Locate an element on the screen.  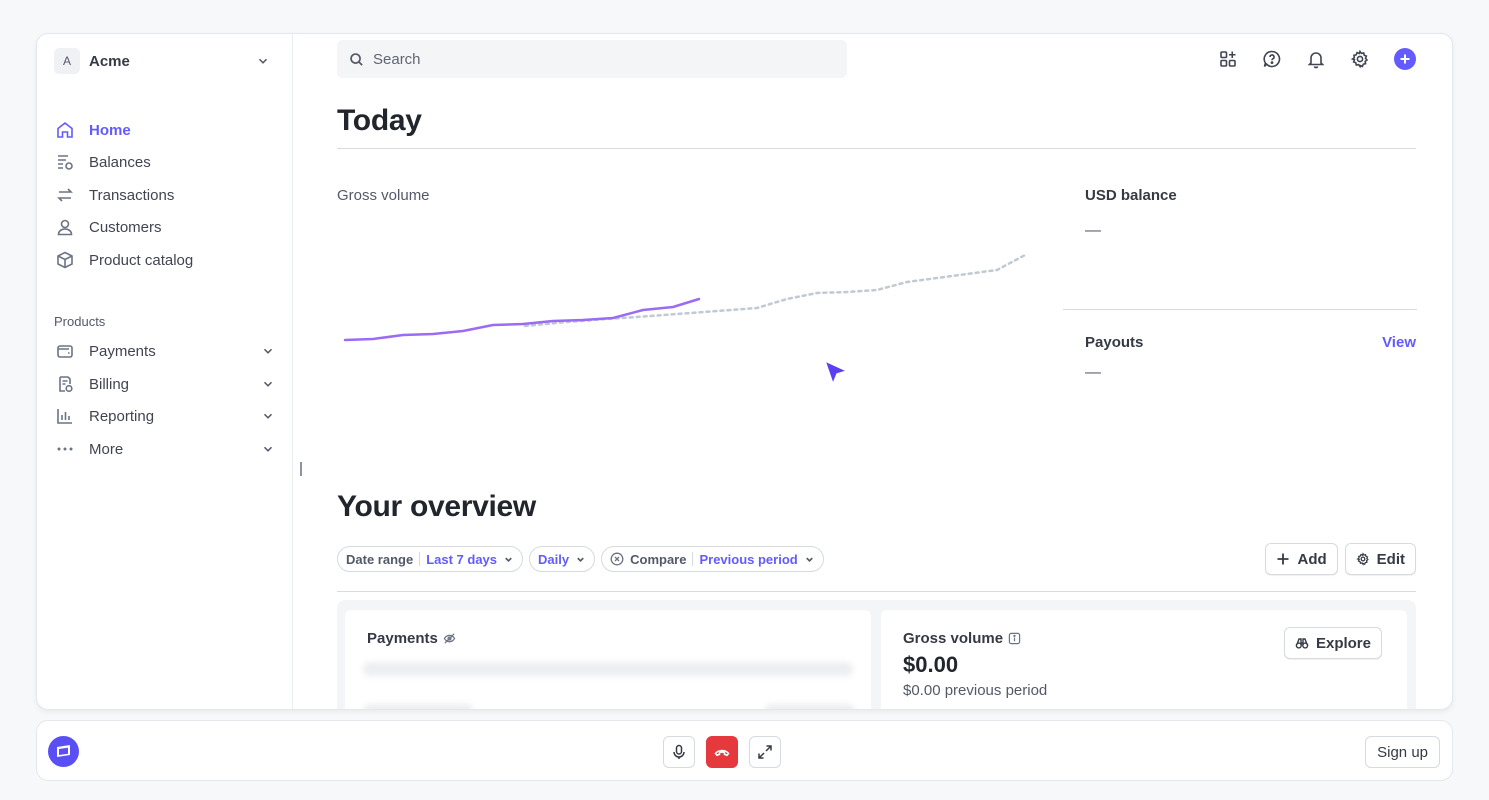
add-button-label: Add is located at coordinates (1312, 559).